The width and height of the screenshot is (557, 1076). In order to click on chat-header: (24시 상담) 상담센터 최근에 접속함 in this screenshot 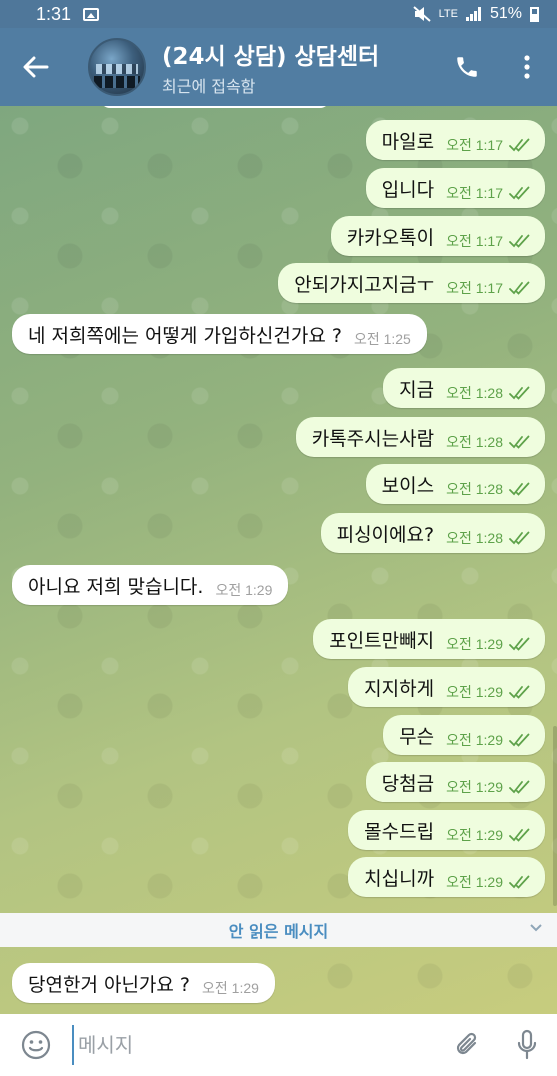, I will do `click(278, 67)`.